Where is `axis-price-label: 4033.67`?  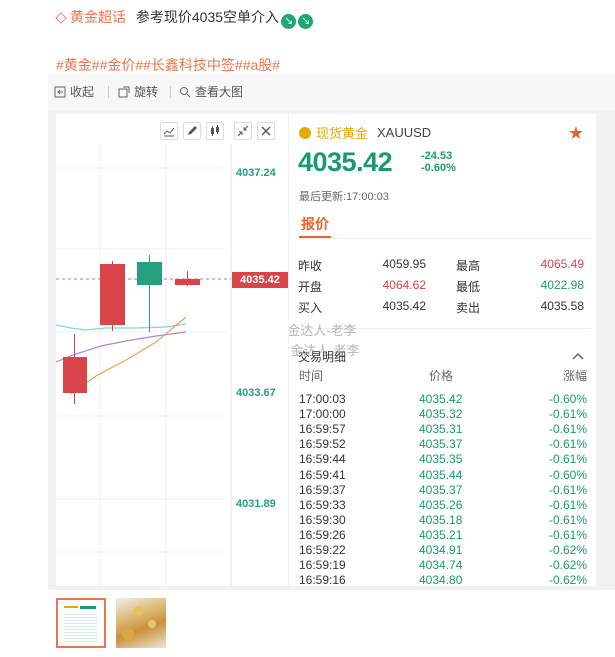 axis-price-label: 4033.67 is located at coordinates (256, 393).